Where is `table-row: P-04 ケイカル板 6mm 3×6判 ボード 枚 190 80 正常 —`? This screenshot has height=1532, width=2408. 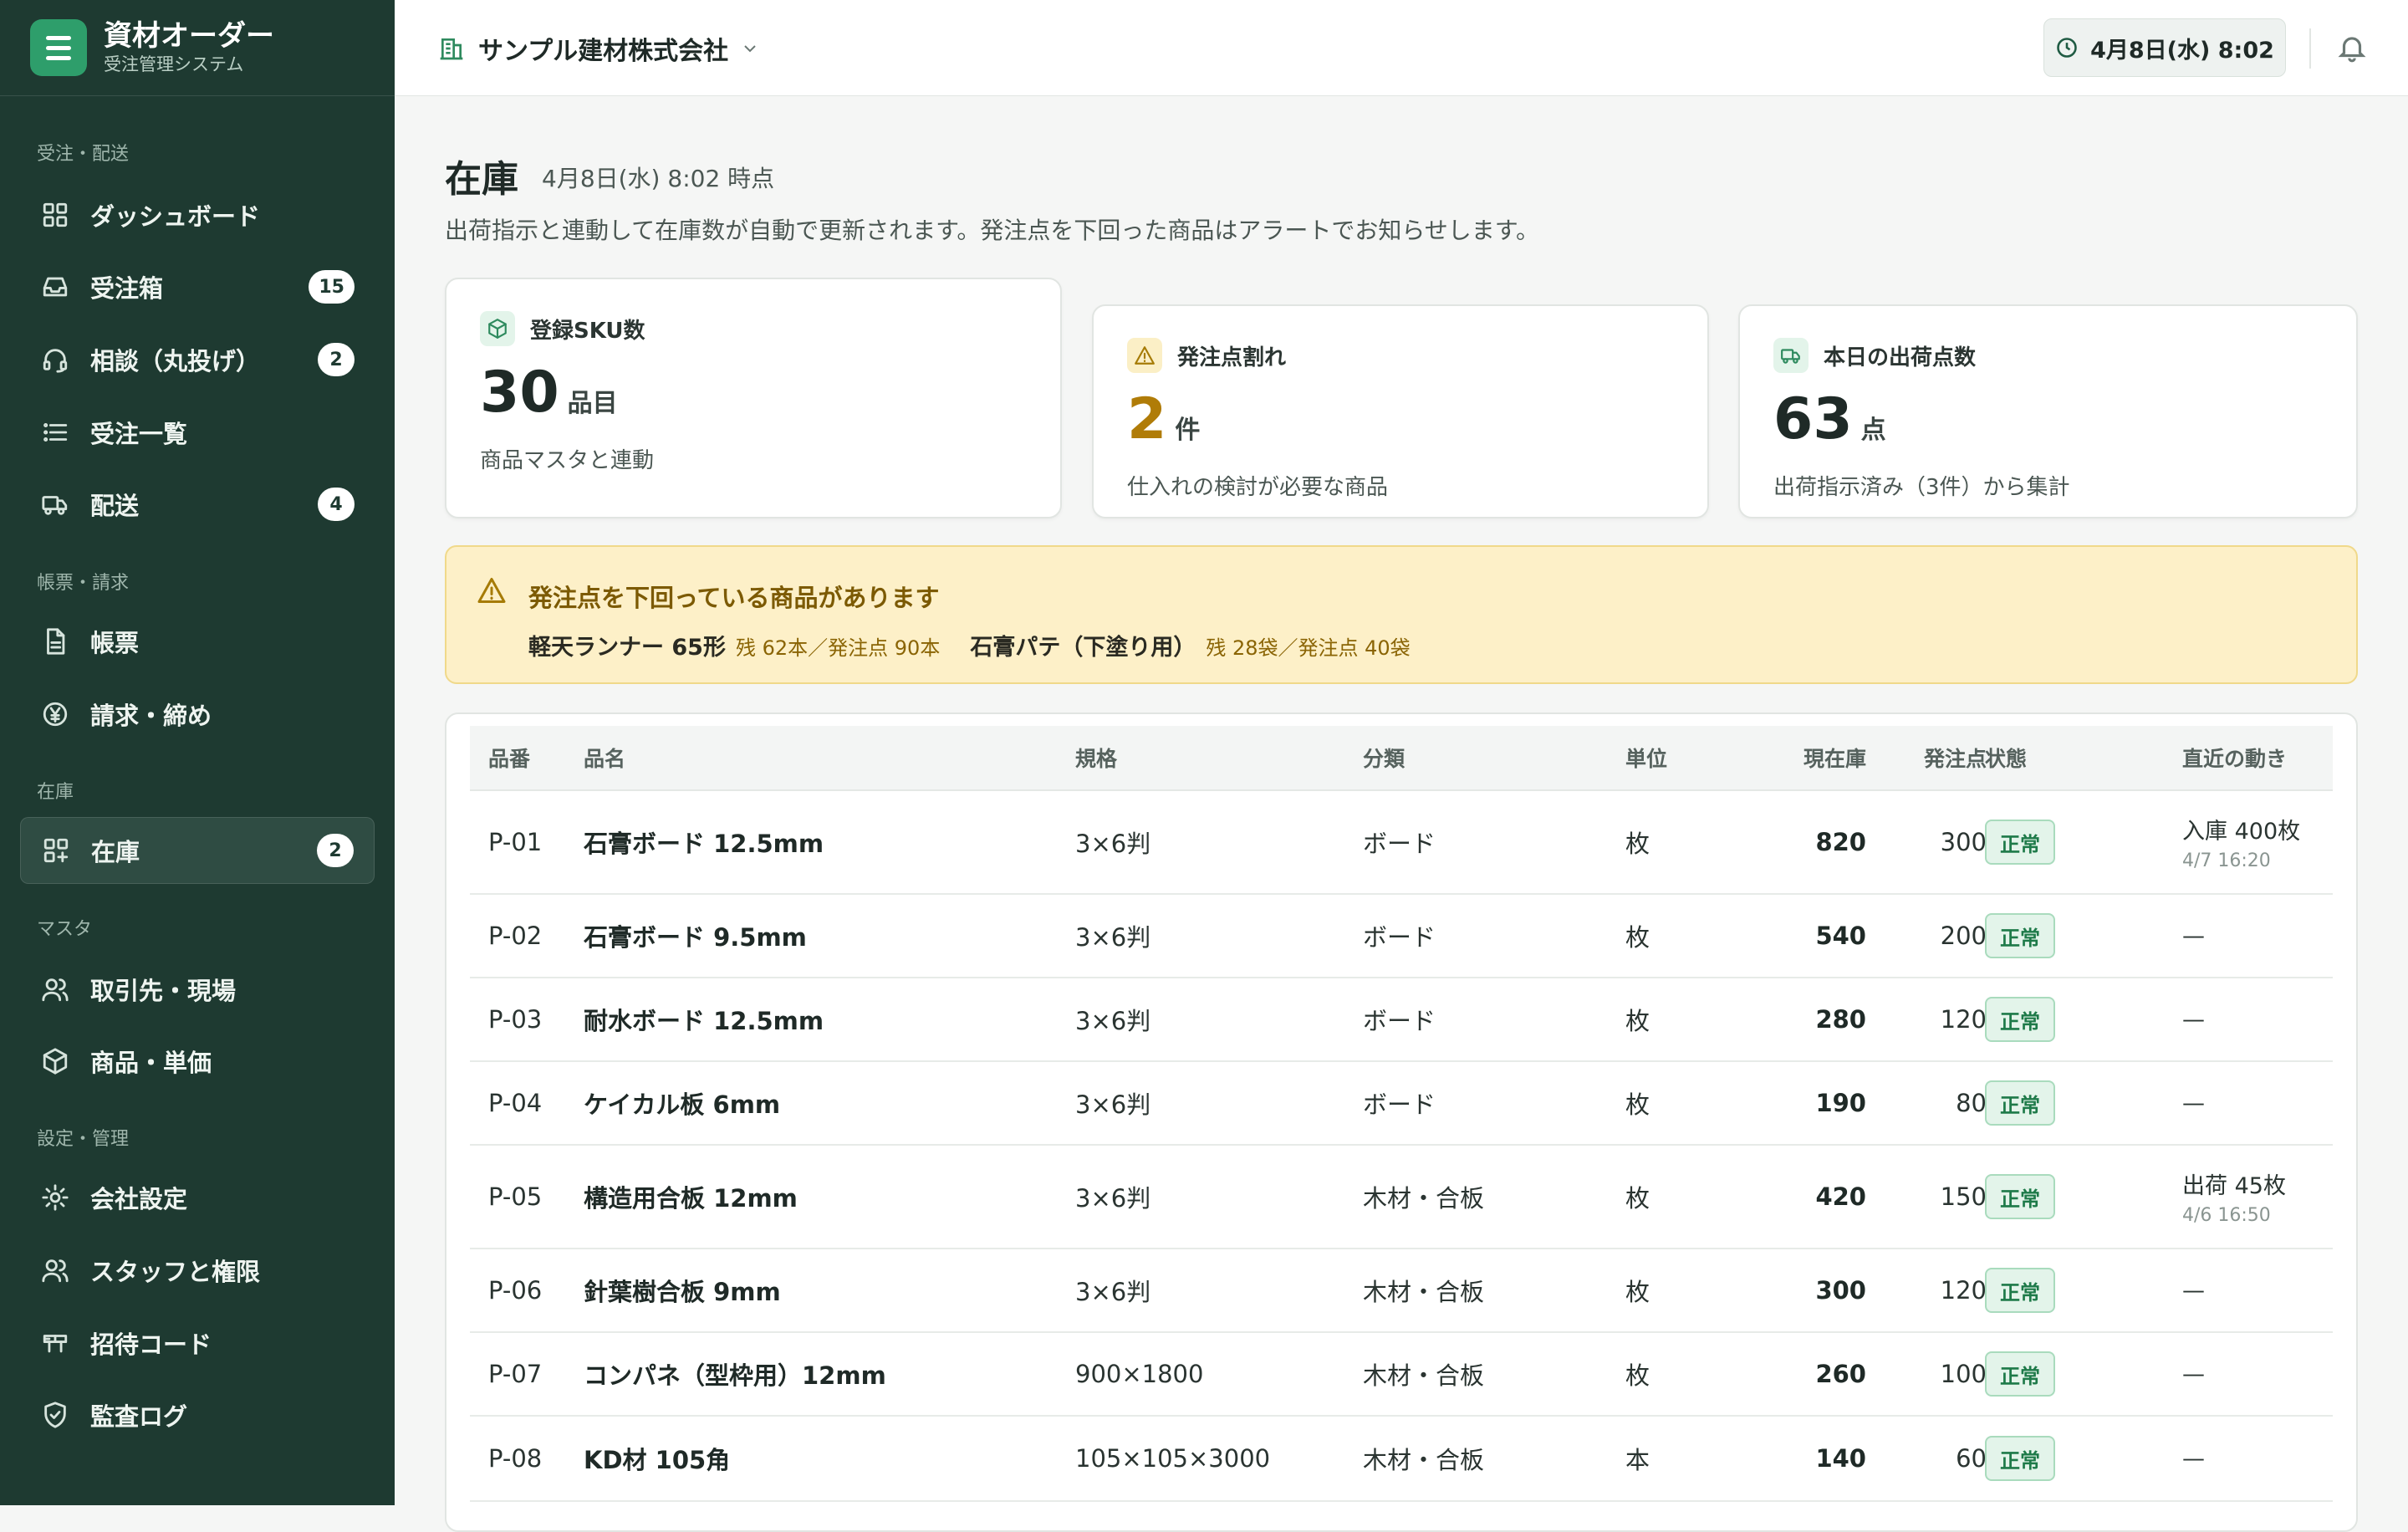
table-row: P-04 ケイカル板 6mm 3×6判 ボード 枚 190 80 正常 — is located at coordinates (1402, 1104).